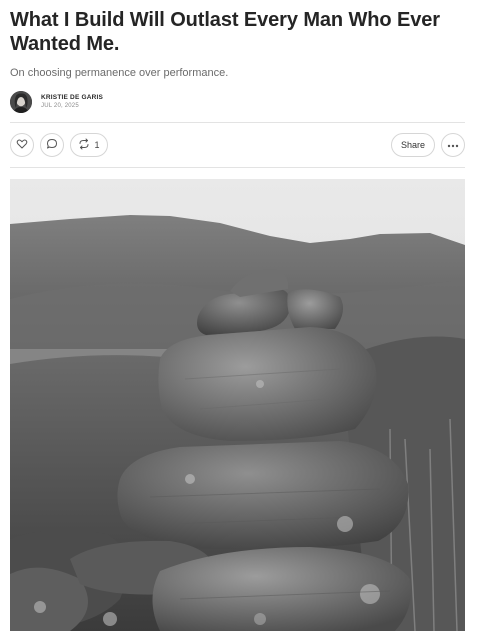 Image resolution: width=477 pixels, height=642 pixels. I want to click on restack-icon, so click(84, 145).